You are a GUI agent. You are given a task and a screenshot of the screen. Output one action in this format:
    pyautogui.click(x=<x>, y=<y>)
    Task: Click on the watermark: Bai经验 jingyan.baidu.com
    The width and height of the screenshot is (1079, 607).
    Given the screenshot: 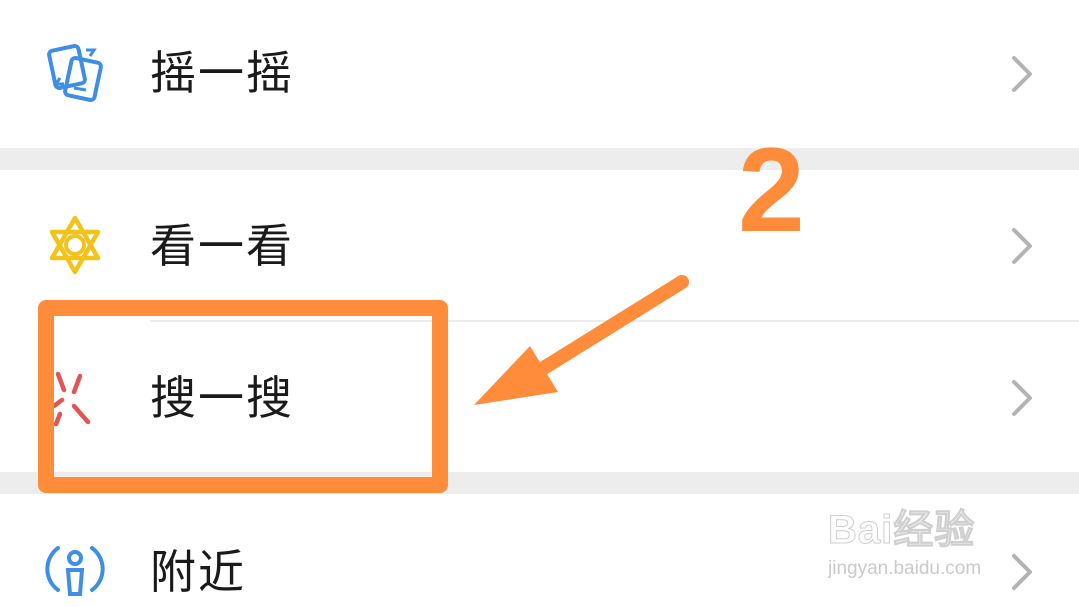 What is the action you would take?
    pyautogui.click(x=927, y=538)
    